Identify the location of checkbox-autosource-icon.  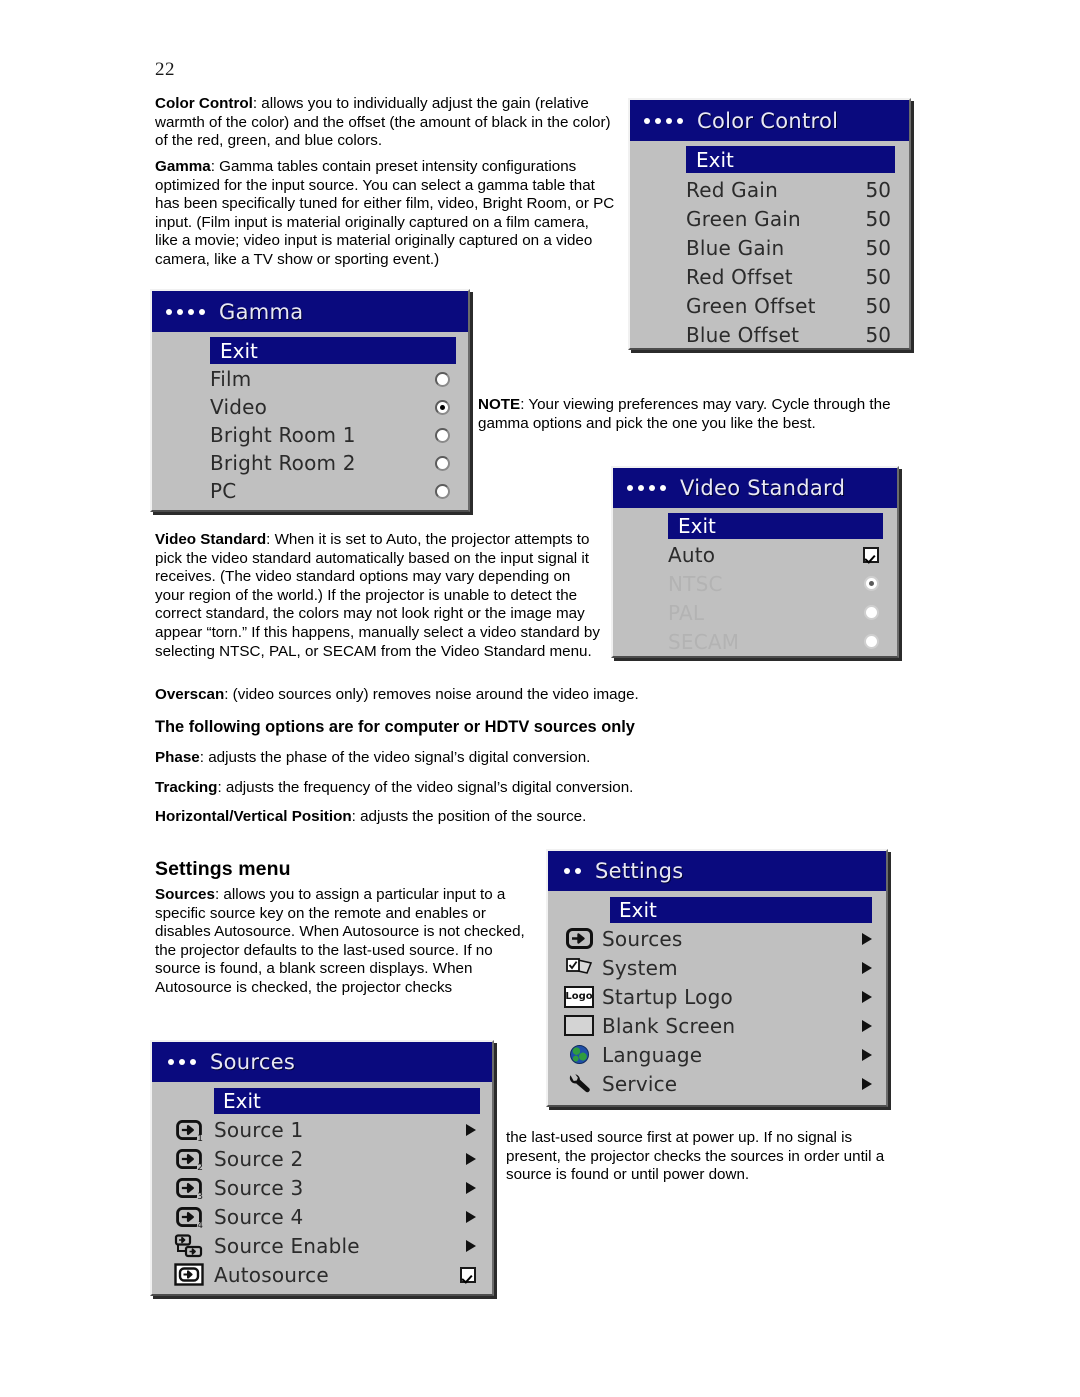
(468, 1274).